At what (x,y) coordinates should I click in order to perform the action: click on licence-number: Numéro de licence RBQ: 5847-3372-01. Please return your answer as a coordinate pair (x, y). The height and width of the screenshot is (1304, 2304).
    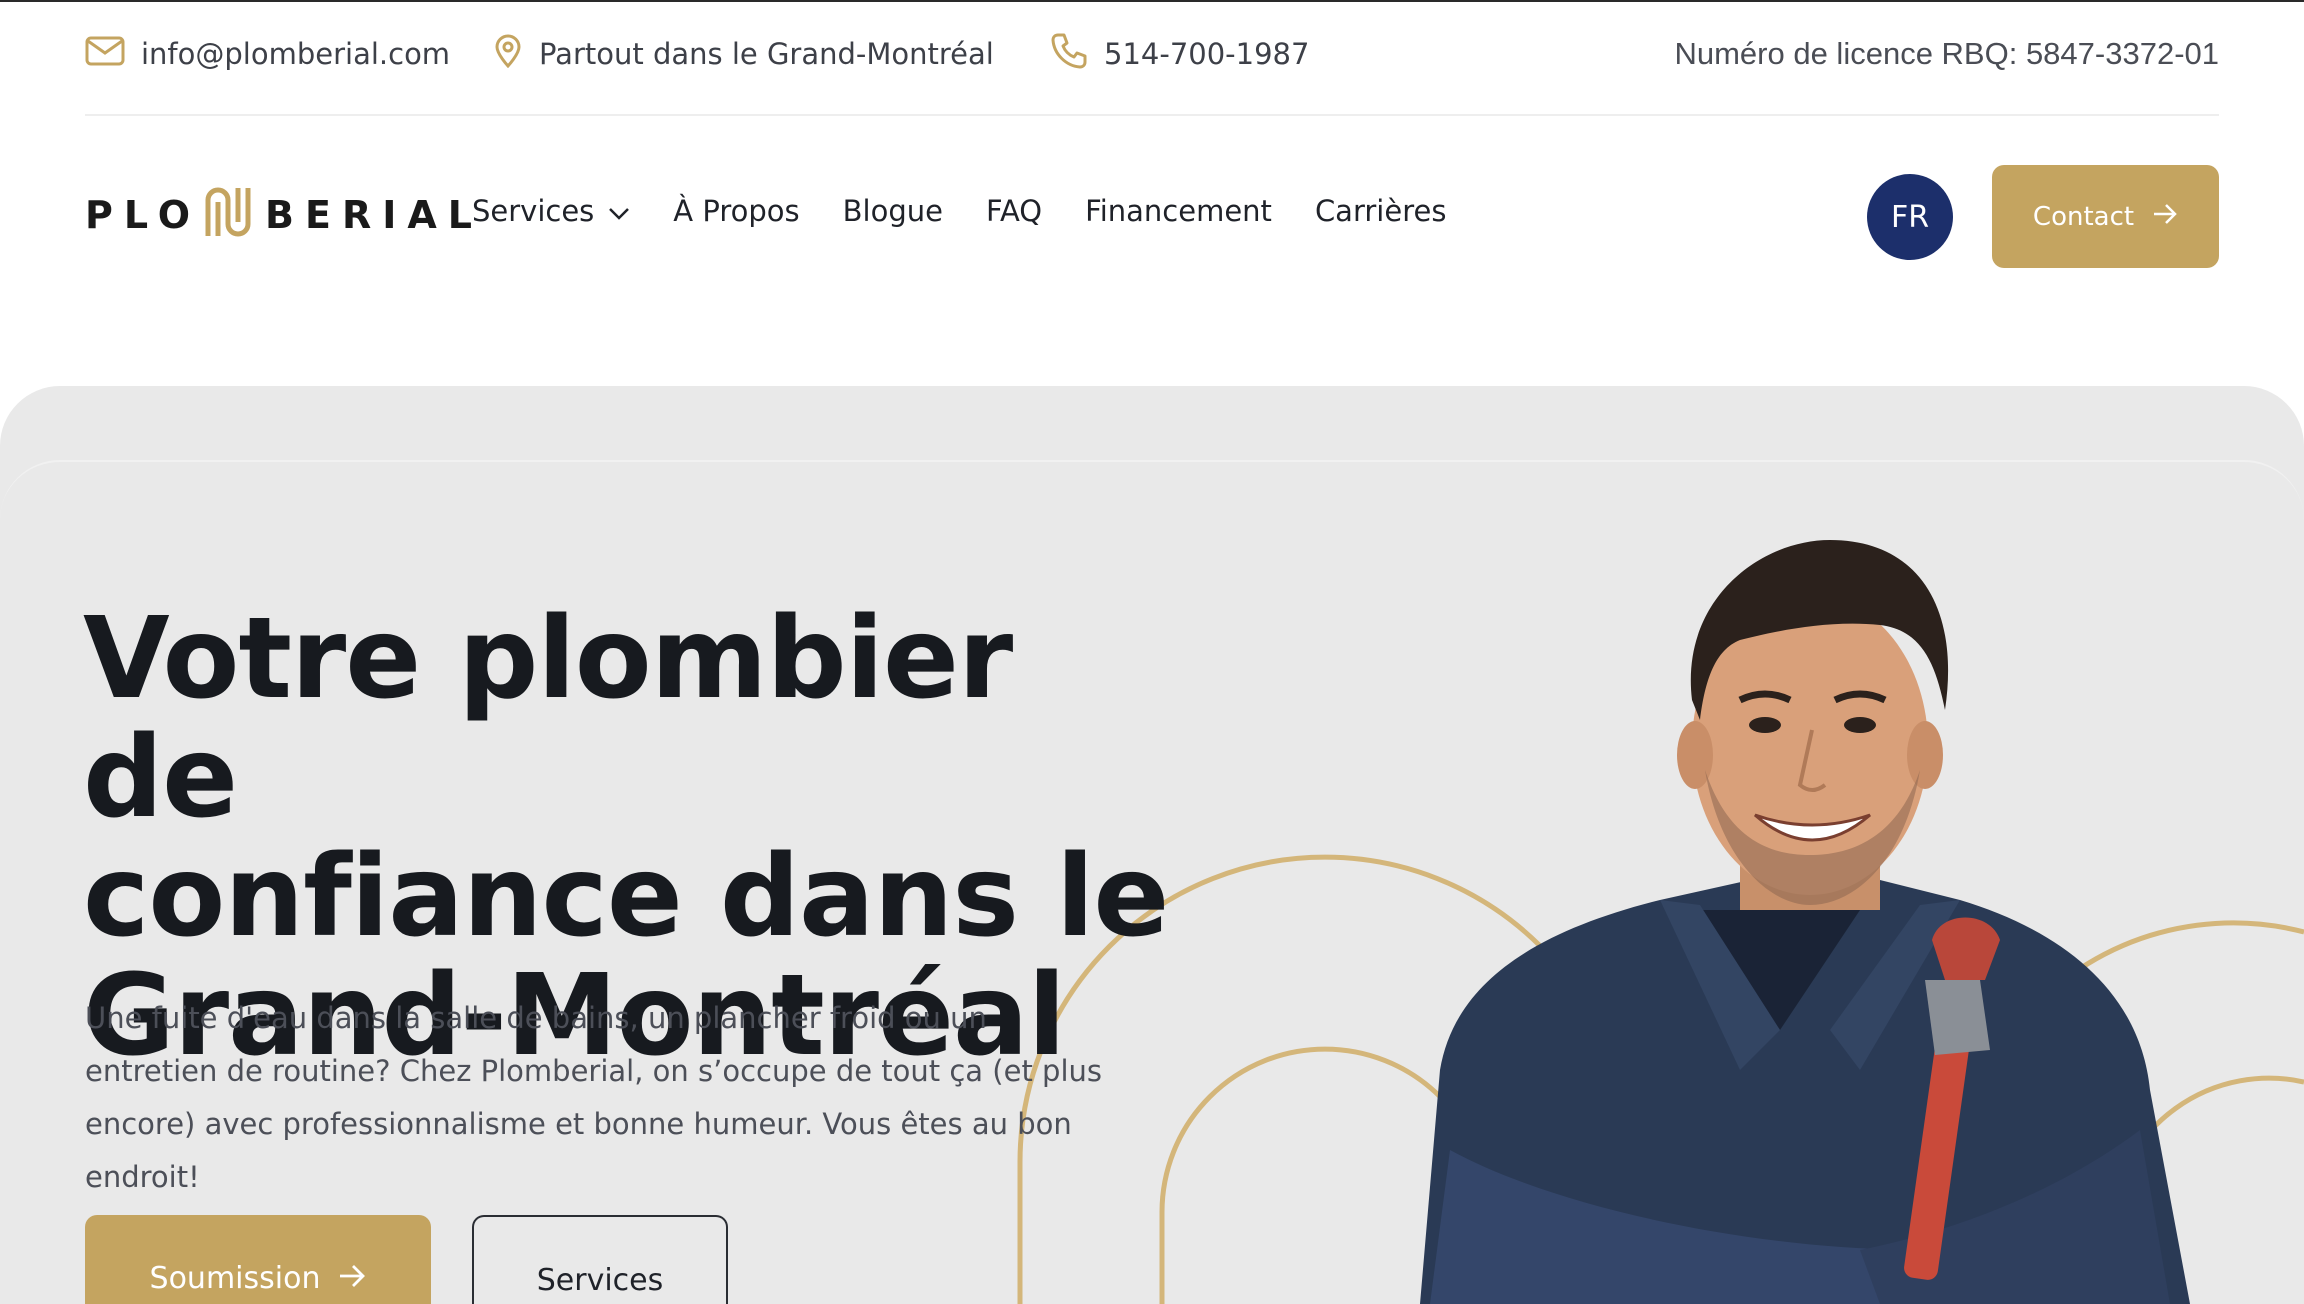
    Looking at the image, I should click on (1946, 53).